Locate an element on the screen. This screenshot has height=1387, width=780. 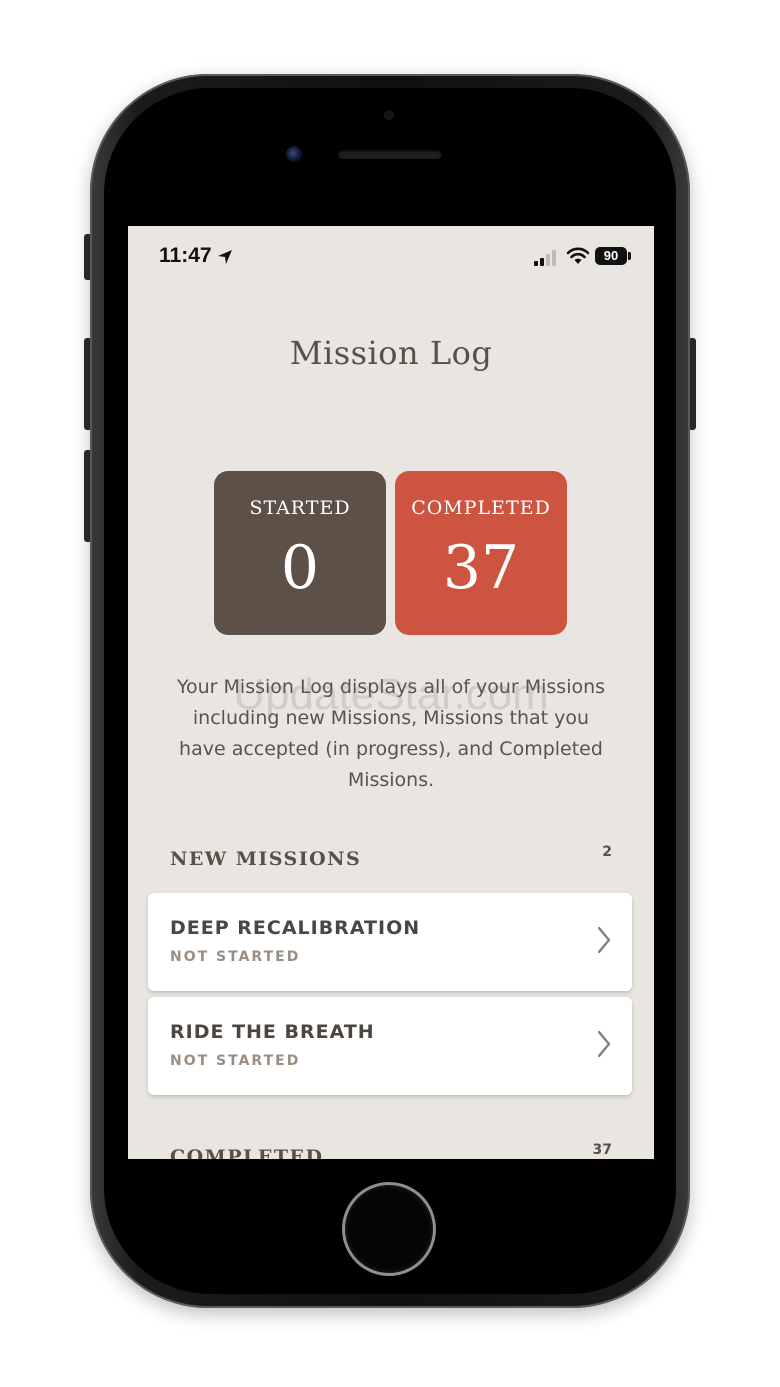
started-value: 0 is located at coordinates (300, 568).